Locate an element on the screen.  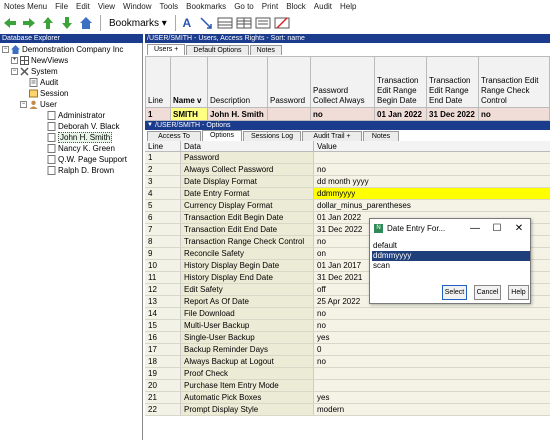
cell-data: History Display End Date is located at coordinates (247, 277).